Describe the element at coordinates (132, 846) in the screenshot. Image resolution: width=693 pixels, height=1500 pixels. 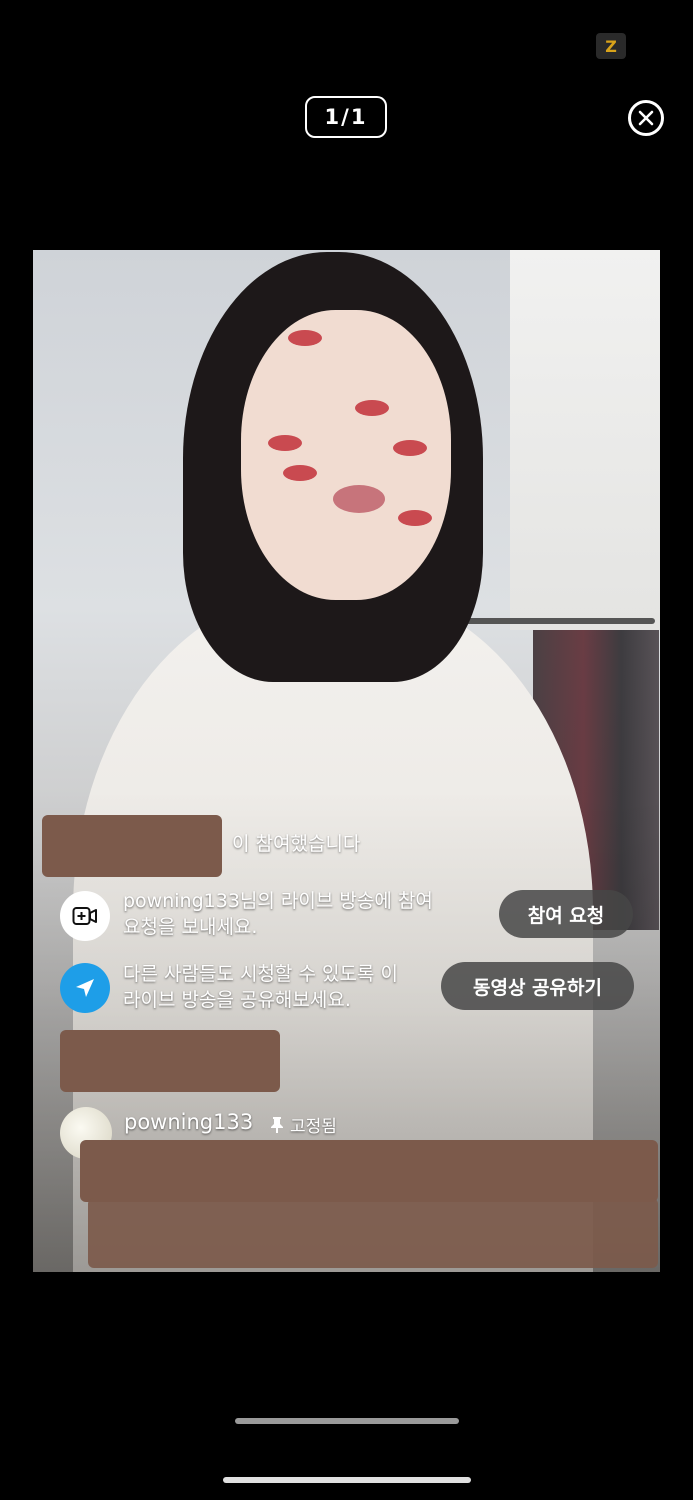
I see `redacted-username` at that location.